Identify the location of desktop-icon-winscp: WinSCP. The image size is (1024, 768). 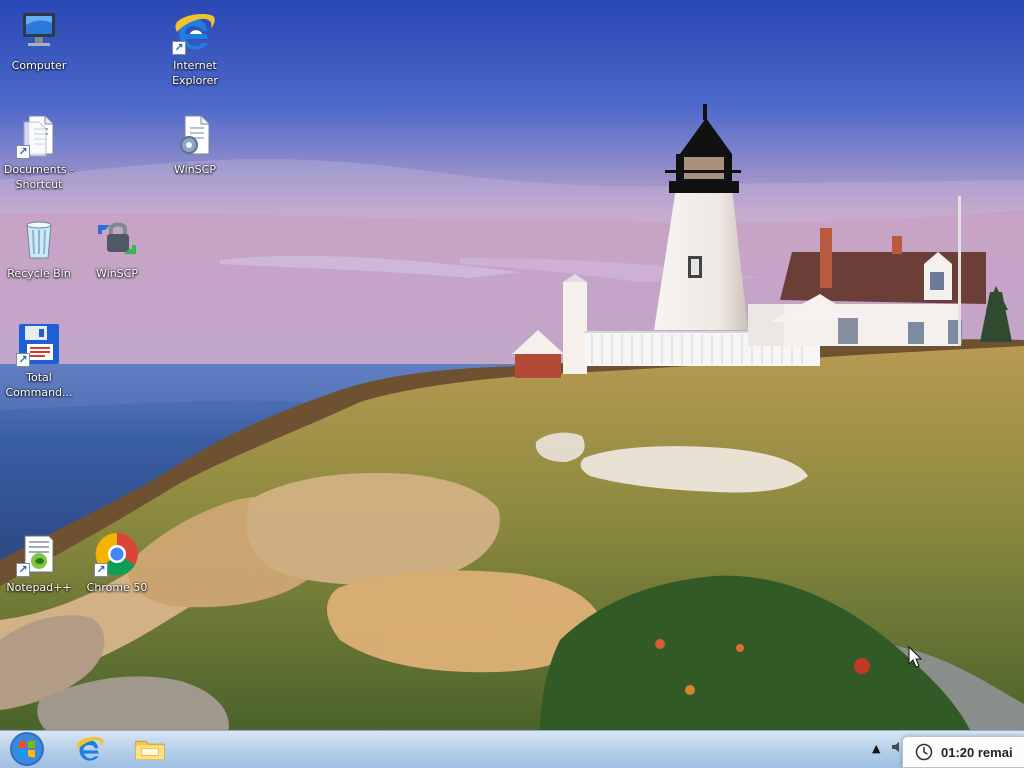
(117, 248).